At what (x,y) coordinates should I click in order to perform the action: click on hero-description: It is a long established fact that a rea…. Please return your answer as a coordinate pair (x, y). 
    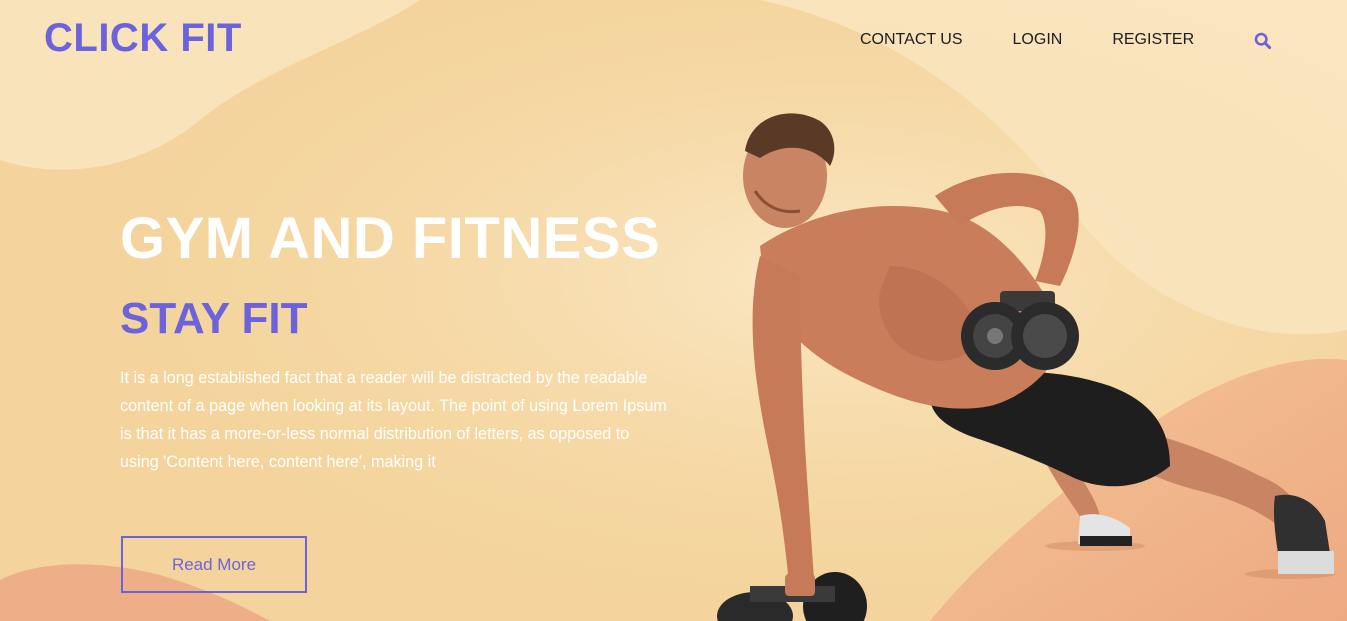
    Looking at the image, I should click on (393, 420).